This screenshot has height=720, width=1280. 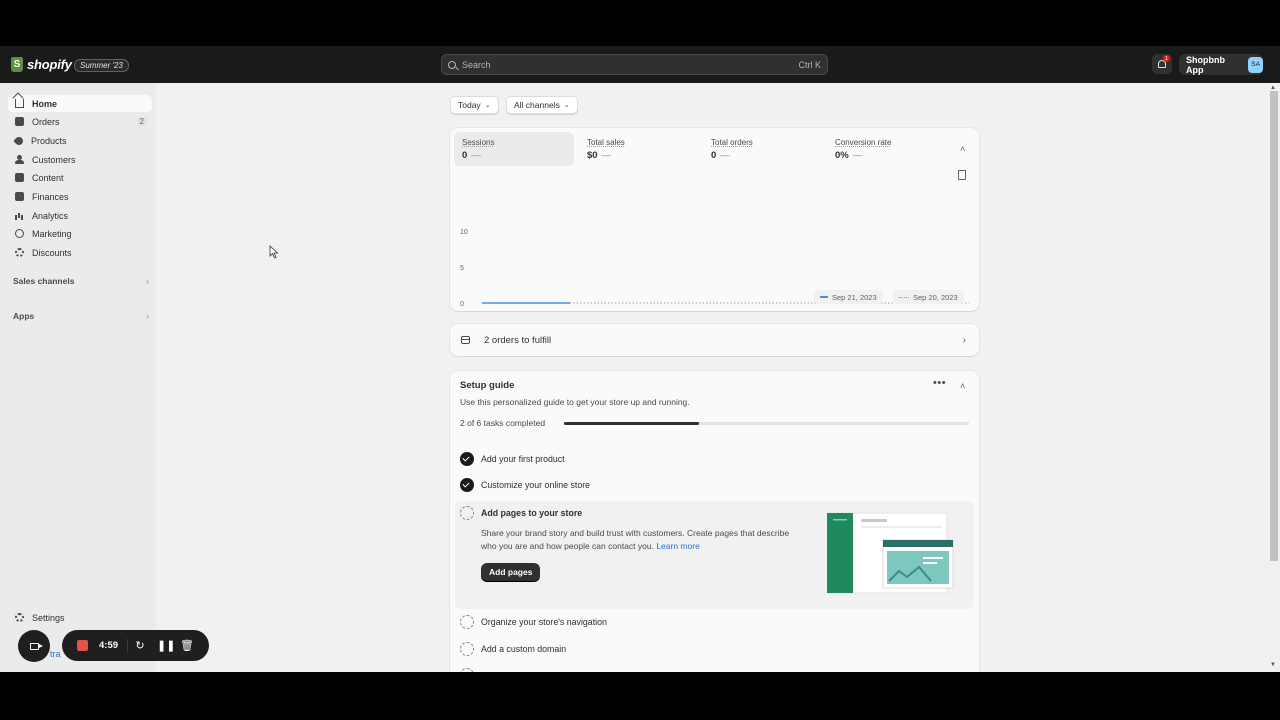 What do you see at coordinates (19, 140) in the screenshot?
I see `tag-icon` at bounding box center [19, 140].